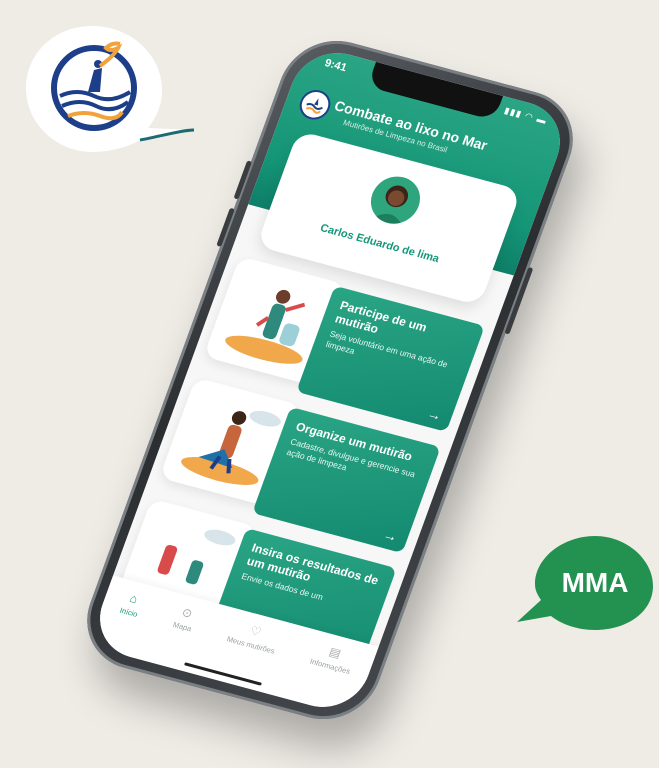  I want to click on beach-cleanup-logo-icon, so click(94, 86).